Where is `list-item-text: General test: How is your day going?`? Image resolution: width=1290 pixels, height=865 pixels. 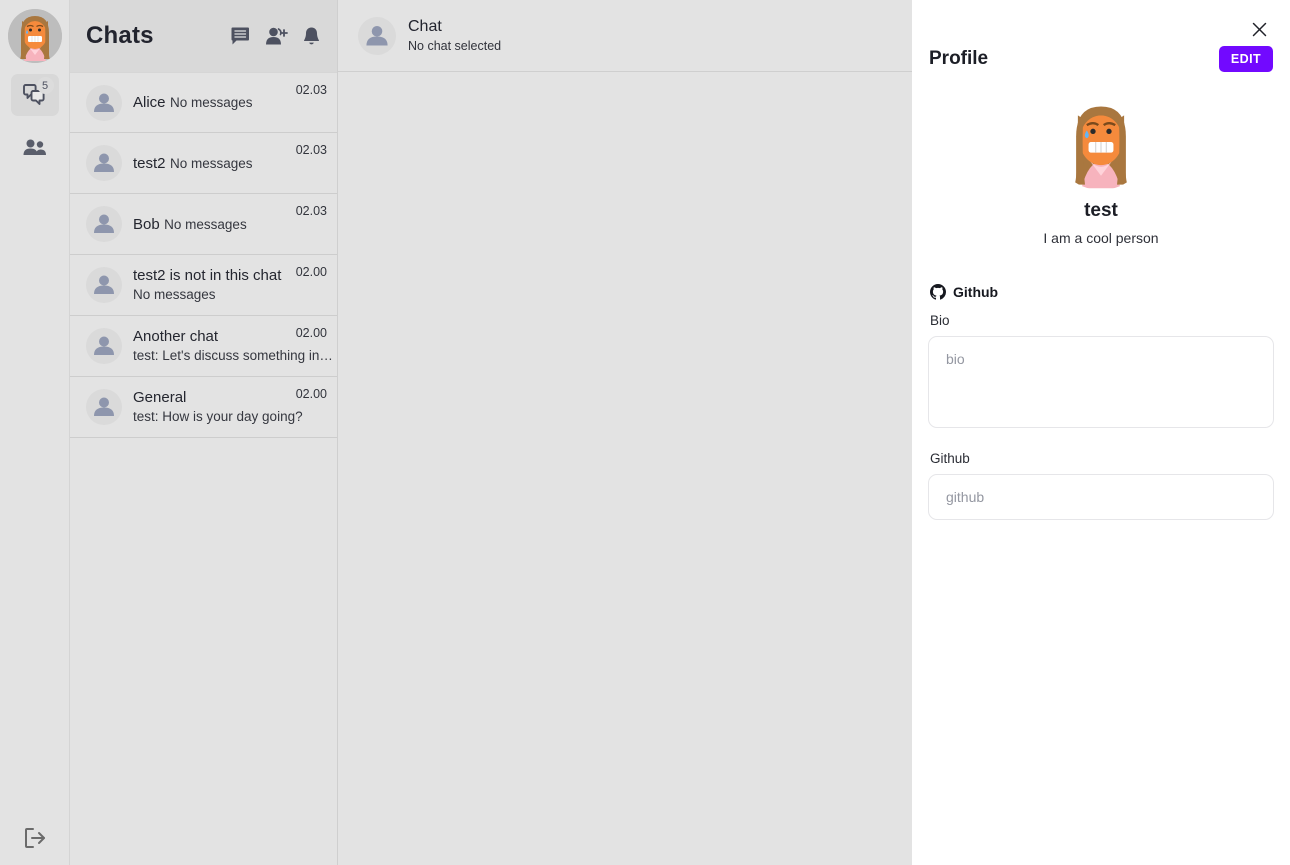
list-item-text: General test: How is your day going? is located at coordinates (218, 407).